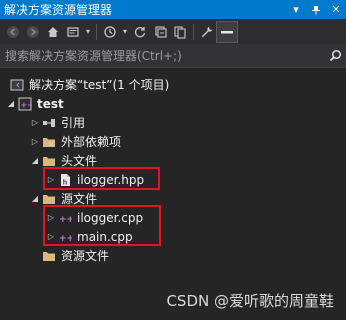 Image resolution: width=346 pixels, height=320 pixels. I want to click on header-file-icon: h, so click(65, 179).